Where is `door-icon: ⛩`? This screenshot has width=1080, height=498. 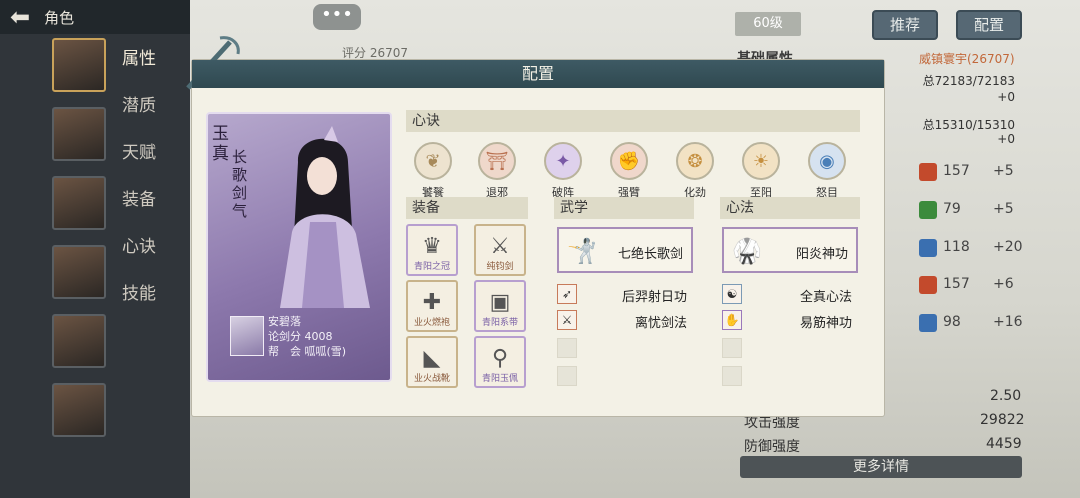 door-icon: ⛩ is located at coordinates (497, 161).